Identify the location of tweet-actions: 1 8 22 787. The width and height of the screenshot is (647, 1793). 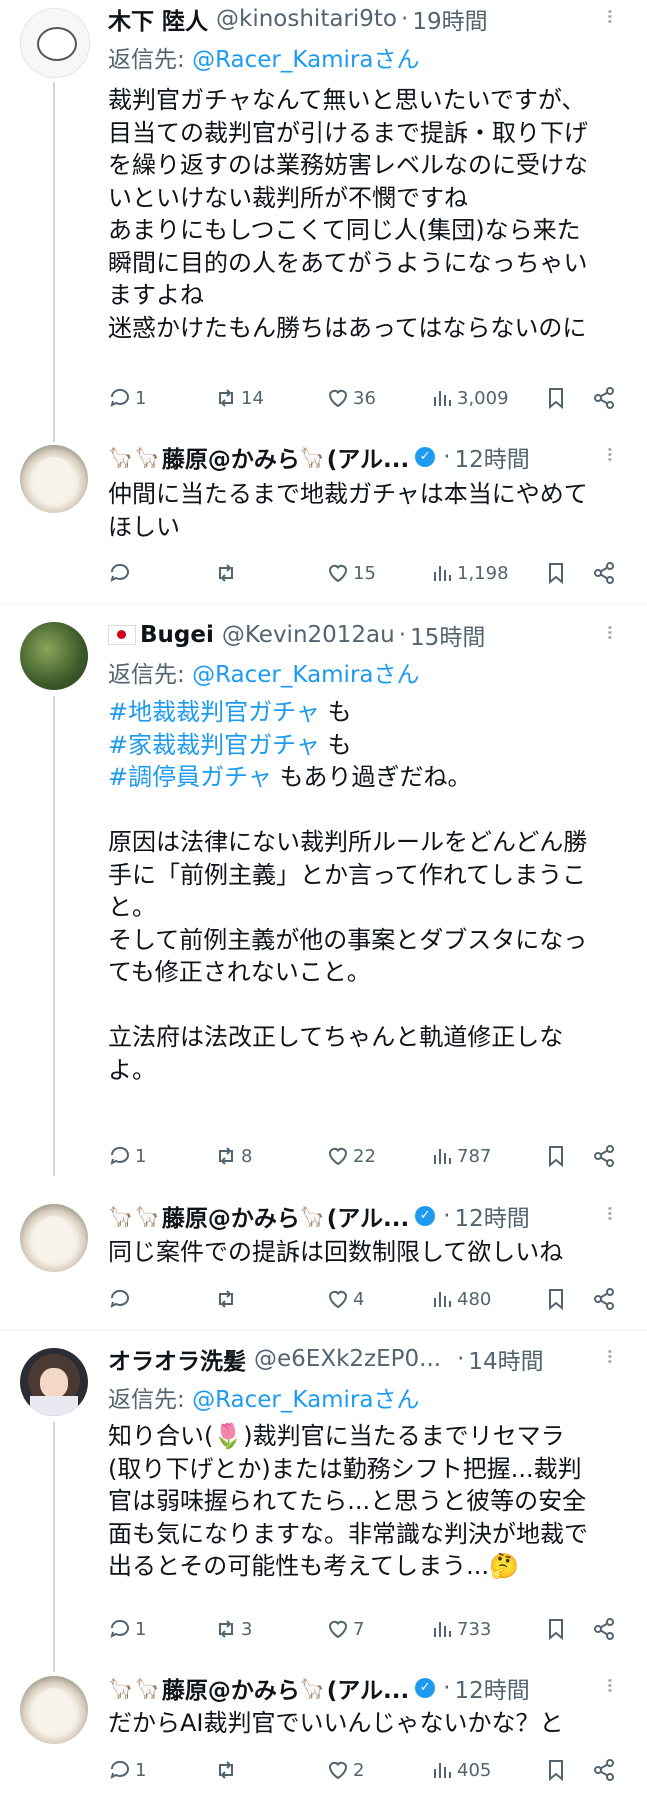
(368, 1156).